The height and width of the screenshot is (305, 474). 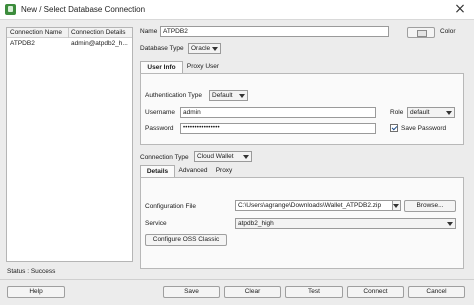 What do you see at coordinates (10, 9) in the screenshot?
I see `sqldeveloper-icon` at bounding box center [10, 9].